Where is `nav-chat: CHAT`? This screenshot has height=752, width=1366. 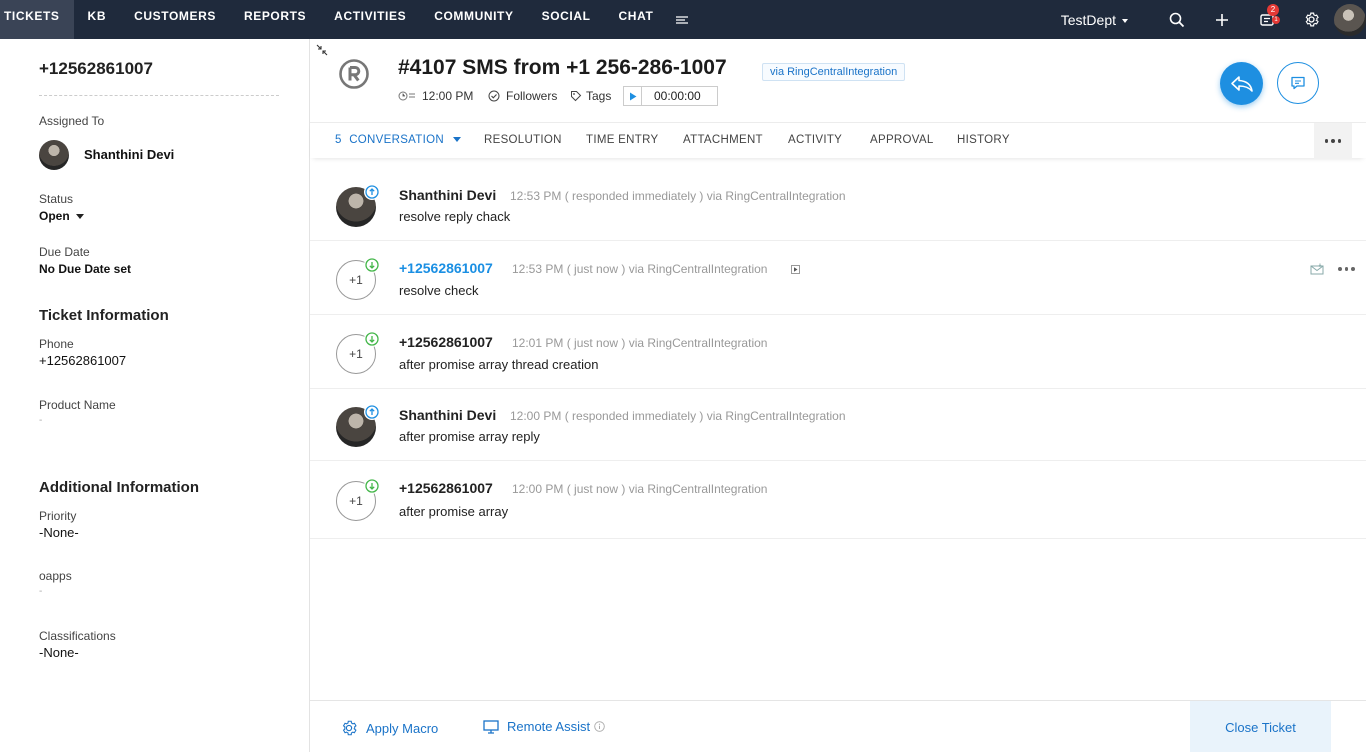 nav-chat: CHAT is located at coordinates (636, 19).